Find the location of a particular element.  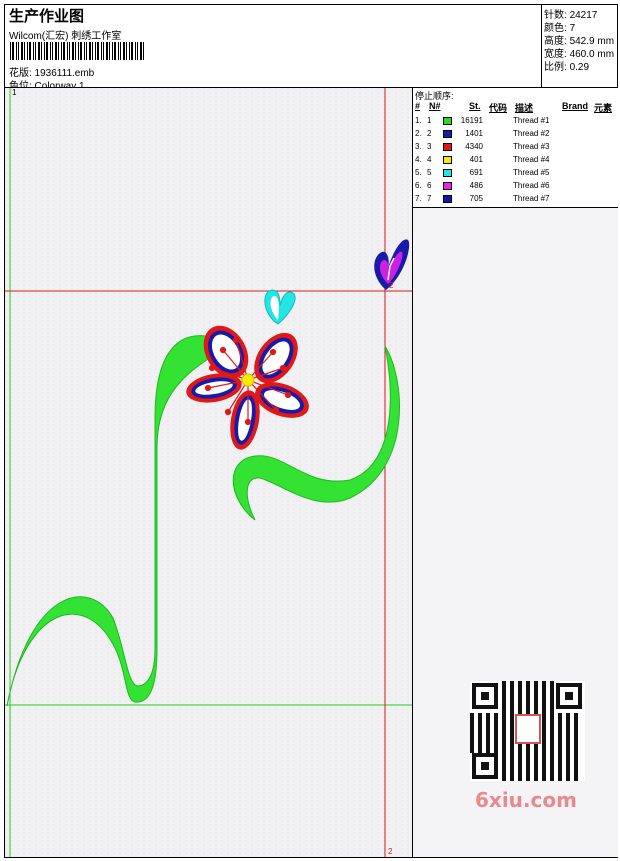

page-title: 生产作业图 is located at coordinates (47, 16).